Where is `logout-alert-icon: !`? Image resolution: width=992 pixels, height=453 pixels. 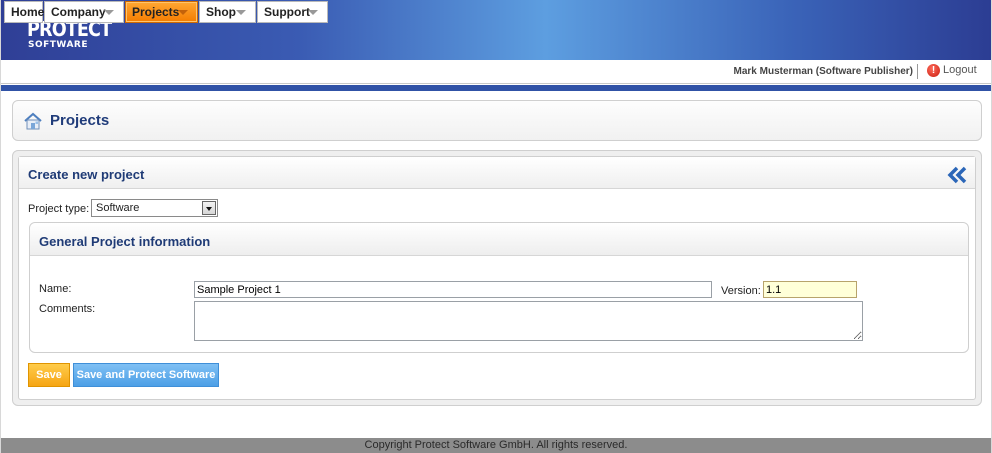 logout-alert-icon: ! is located at coordinates (933, 70).